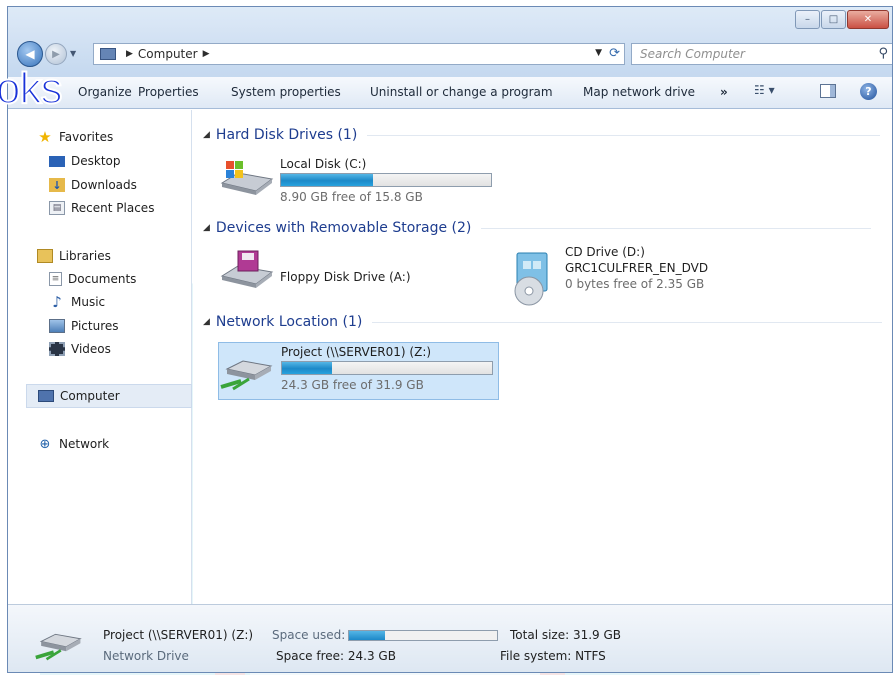 This screenshot has width=895, height=675. I want to click on recent-places-icon: ▤, so click(57, 208).